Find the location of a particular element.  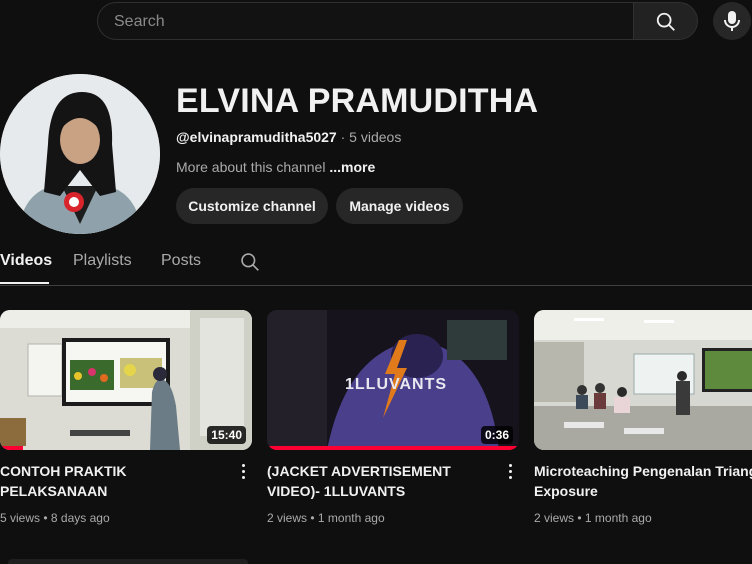

active-tab-indicator is located at coordinates (24, 283).